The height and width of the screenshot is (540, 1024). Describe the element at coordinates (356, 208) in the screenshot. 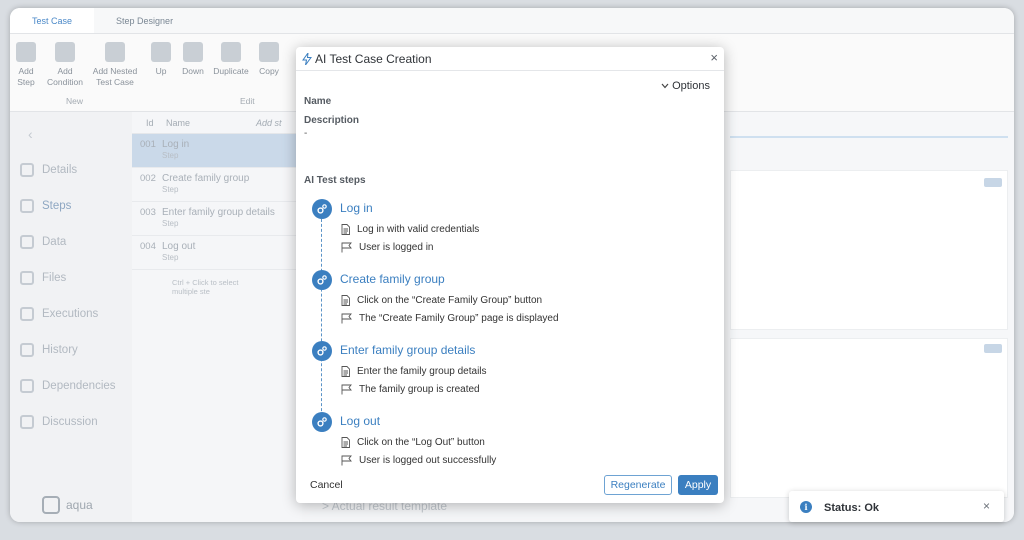

I see `ai-step-name: Log in` at that location.